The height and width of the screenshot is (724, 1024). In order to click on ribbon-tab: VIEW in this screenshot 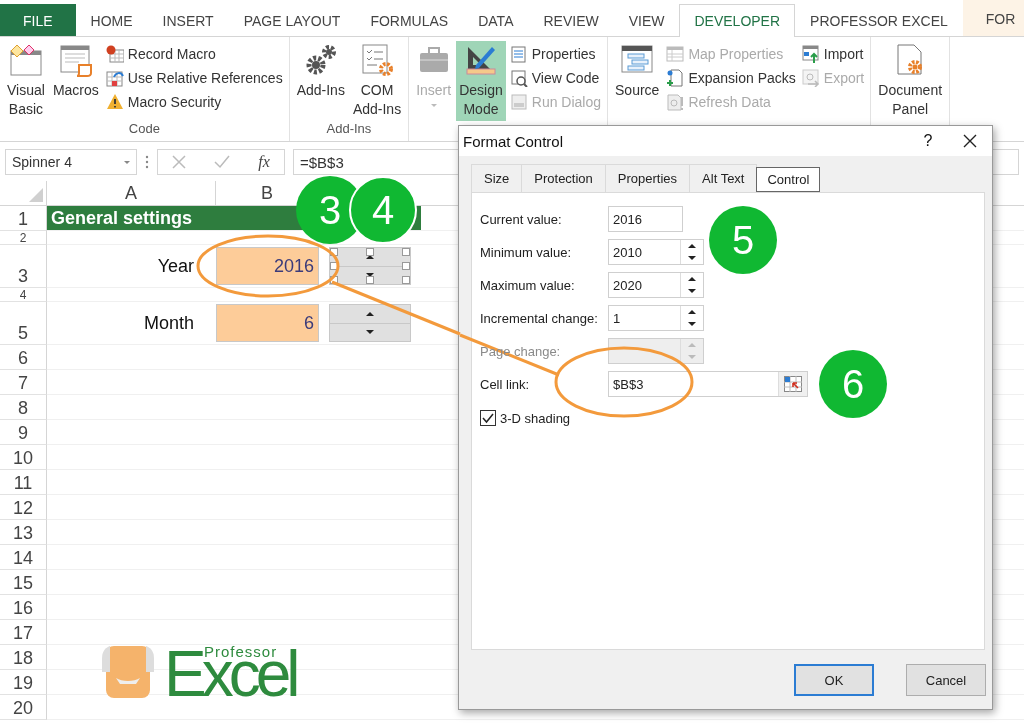, I will do `click(646, 20)`.